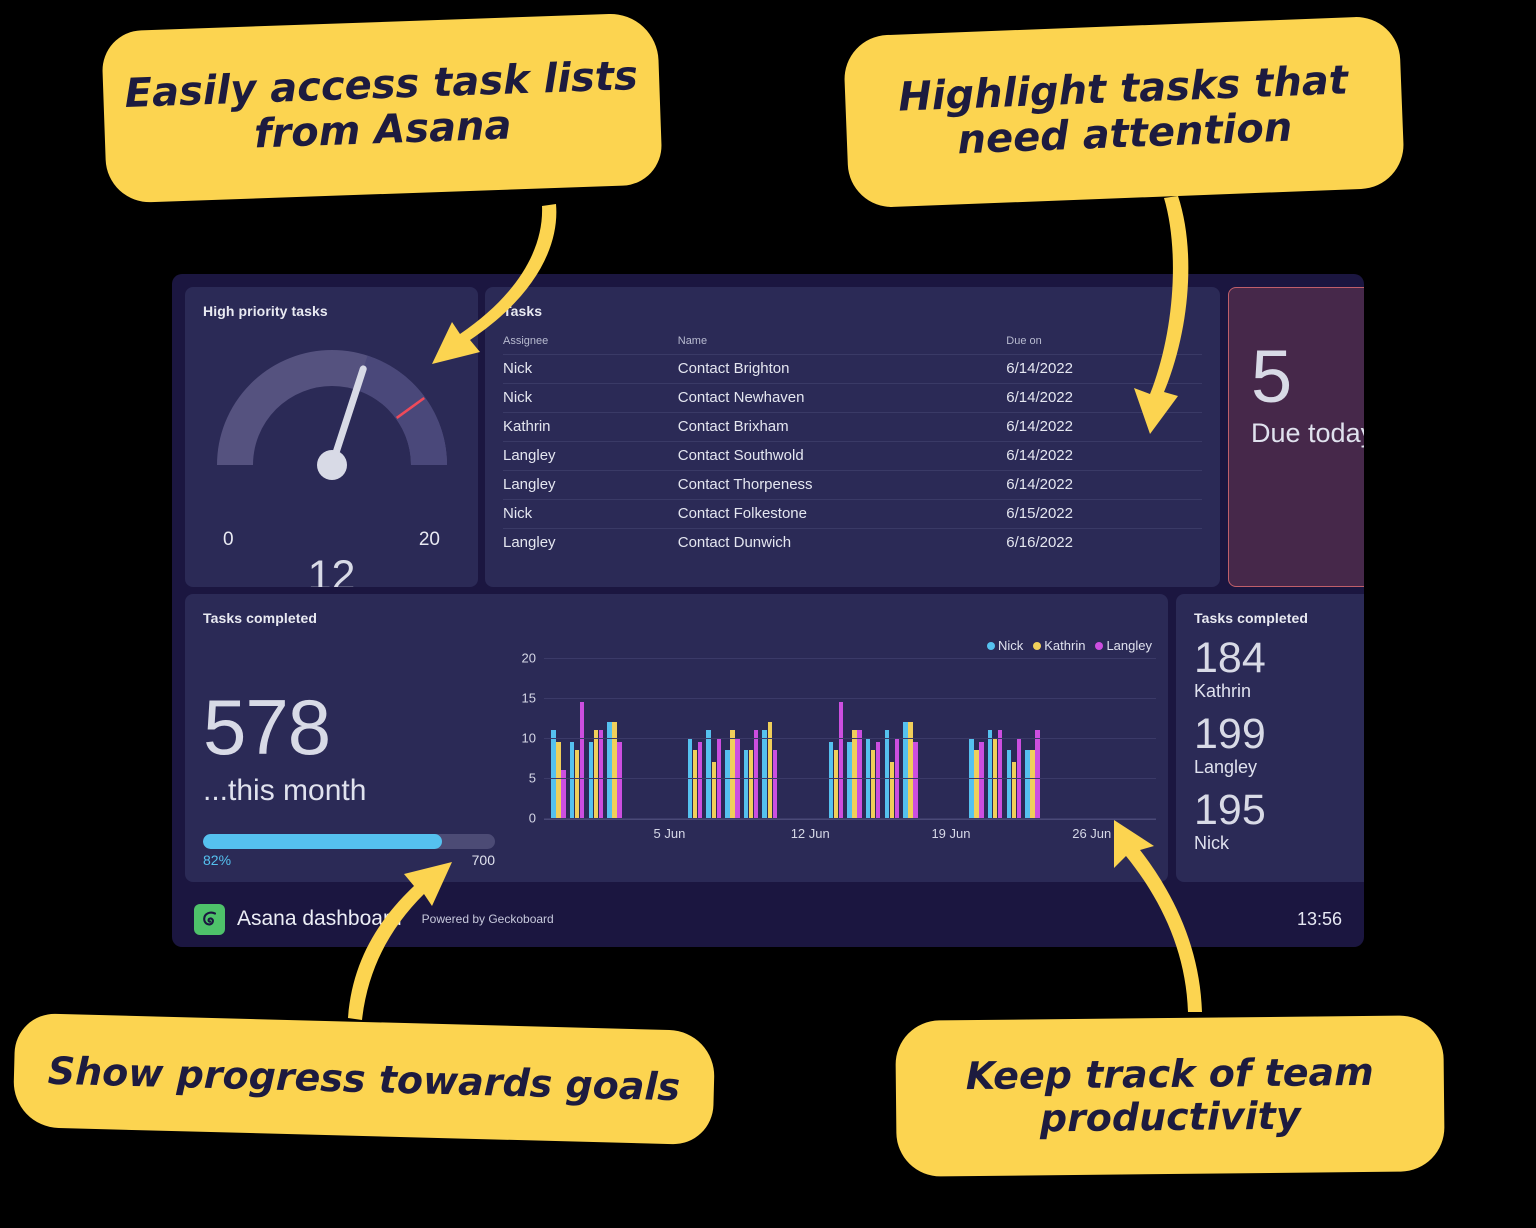  I want to click on gauge-value-label: 12, so click(331, 570).